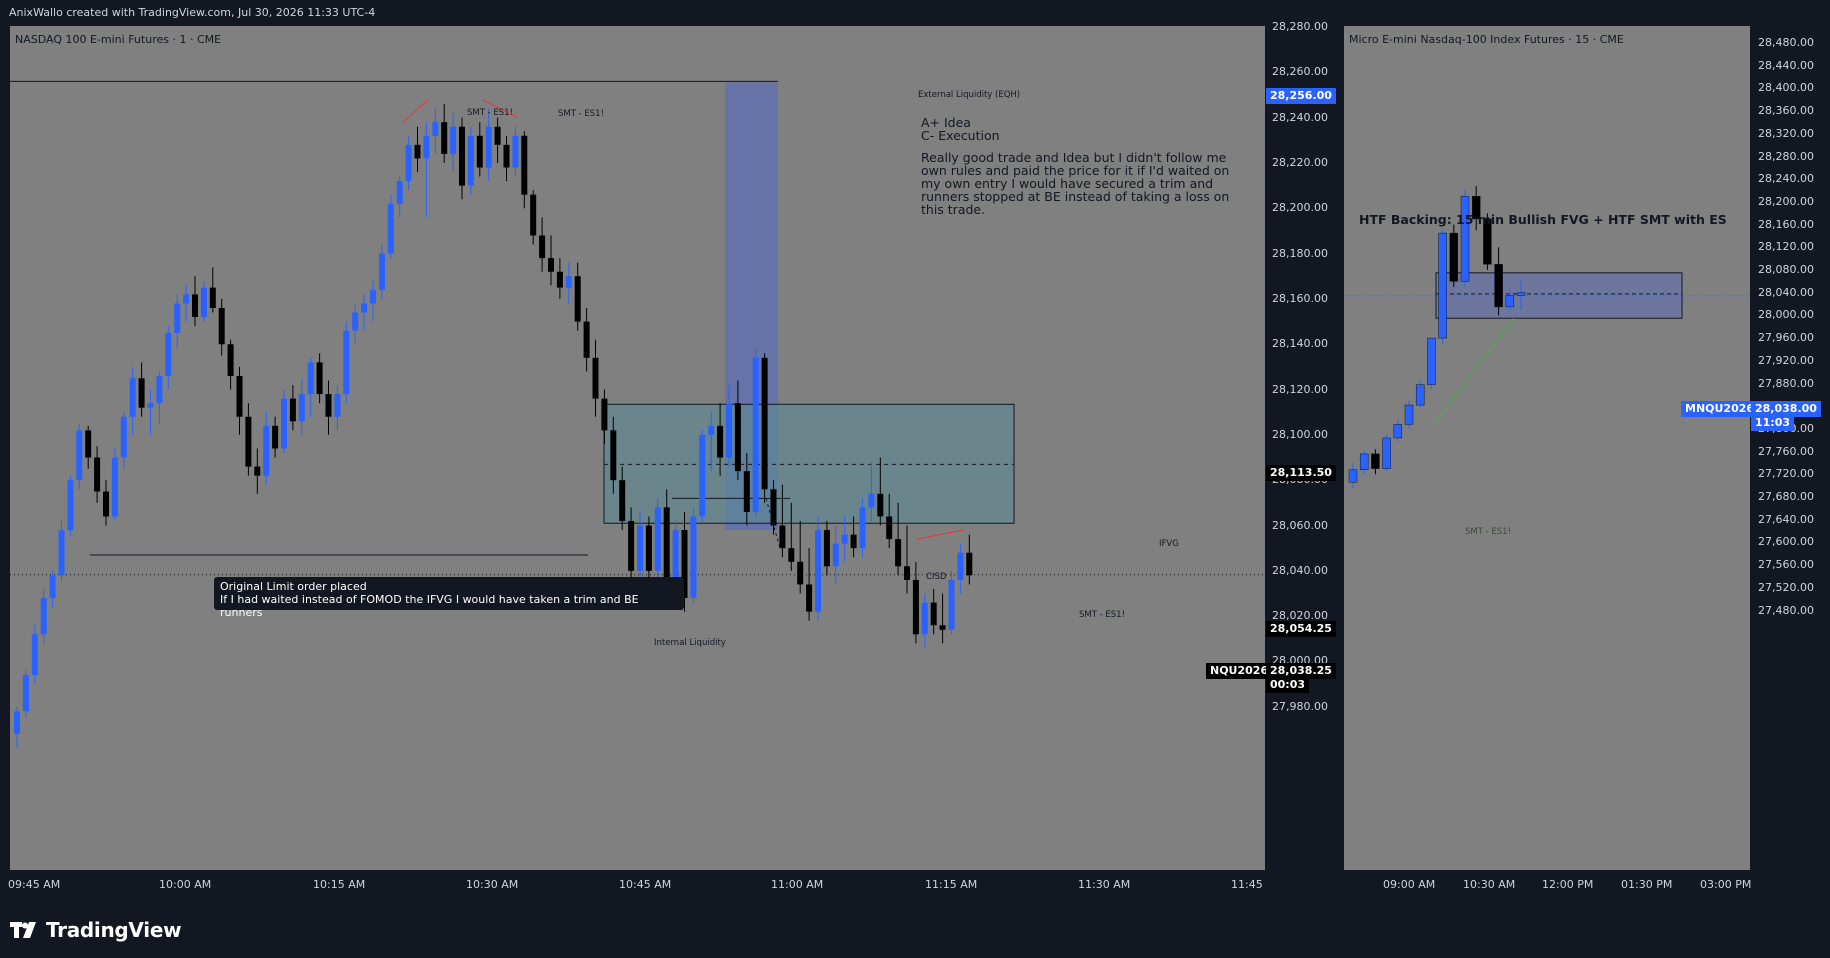 The image size is (1830, 958). Describe the element at coordinates (34, 884) in the screenshot. I see `left-time-label: 09:45 AM` at that location.